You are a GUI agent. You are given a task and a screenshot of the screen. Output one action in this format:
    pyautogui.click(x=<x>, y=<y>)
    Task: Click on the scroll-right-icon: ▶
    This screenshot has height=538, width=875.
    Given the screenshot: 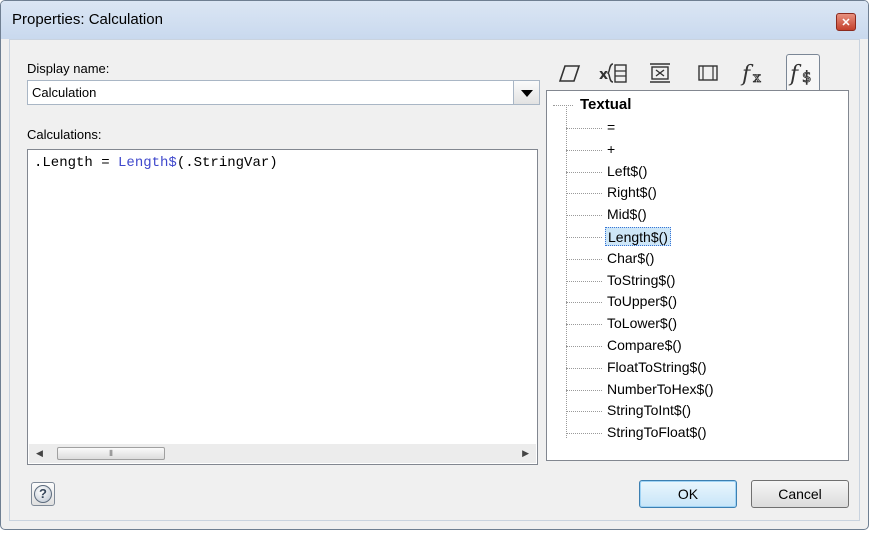 What is the action you would take?
    pyautogui.click(x=525, y=453)
    